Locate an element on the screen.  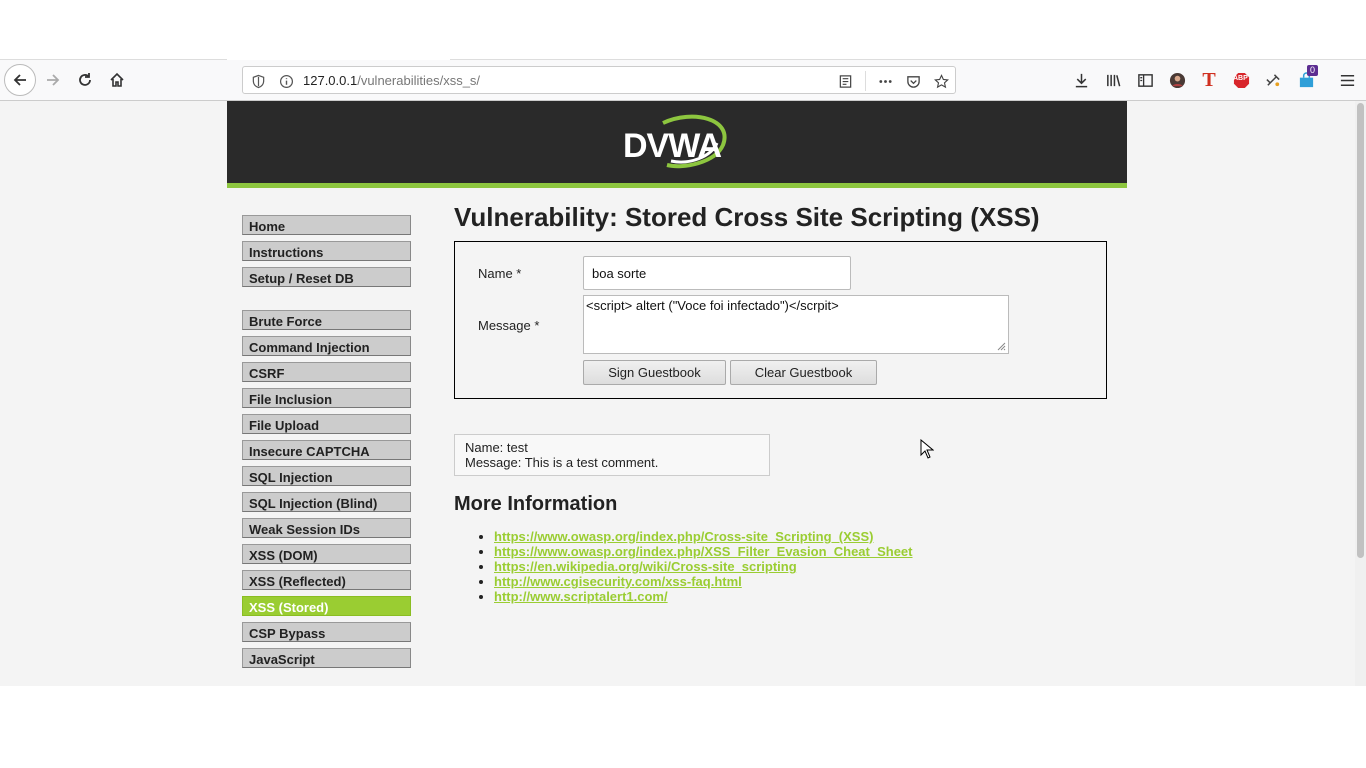
more-dots-icon is located at coordinates (885, 81).